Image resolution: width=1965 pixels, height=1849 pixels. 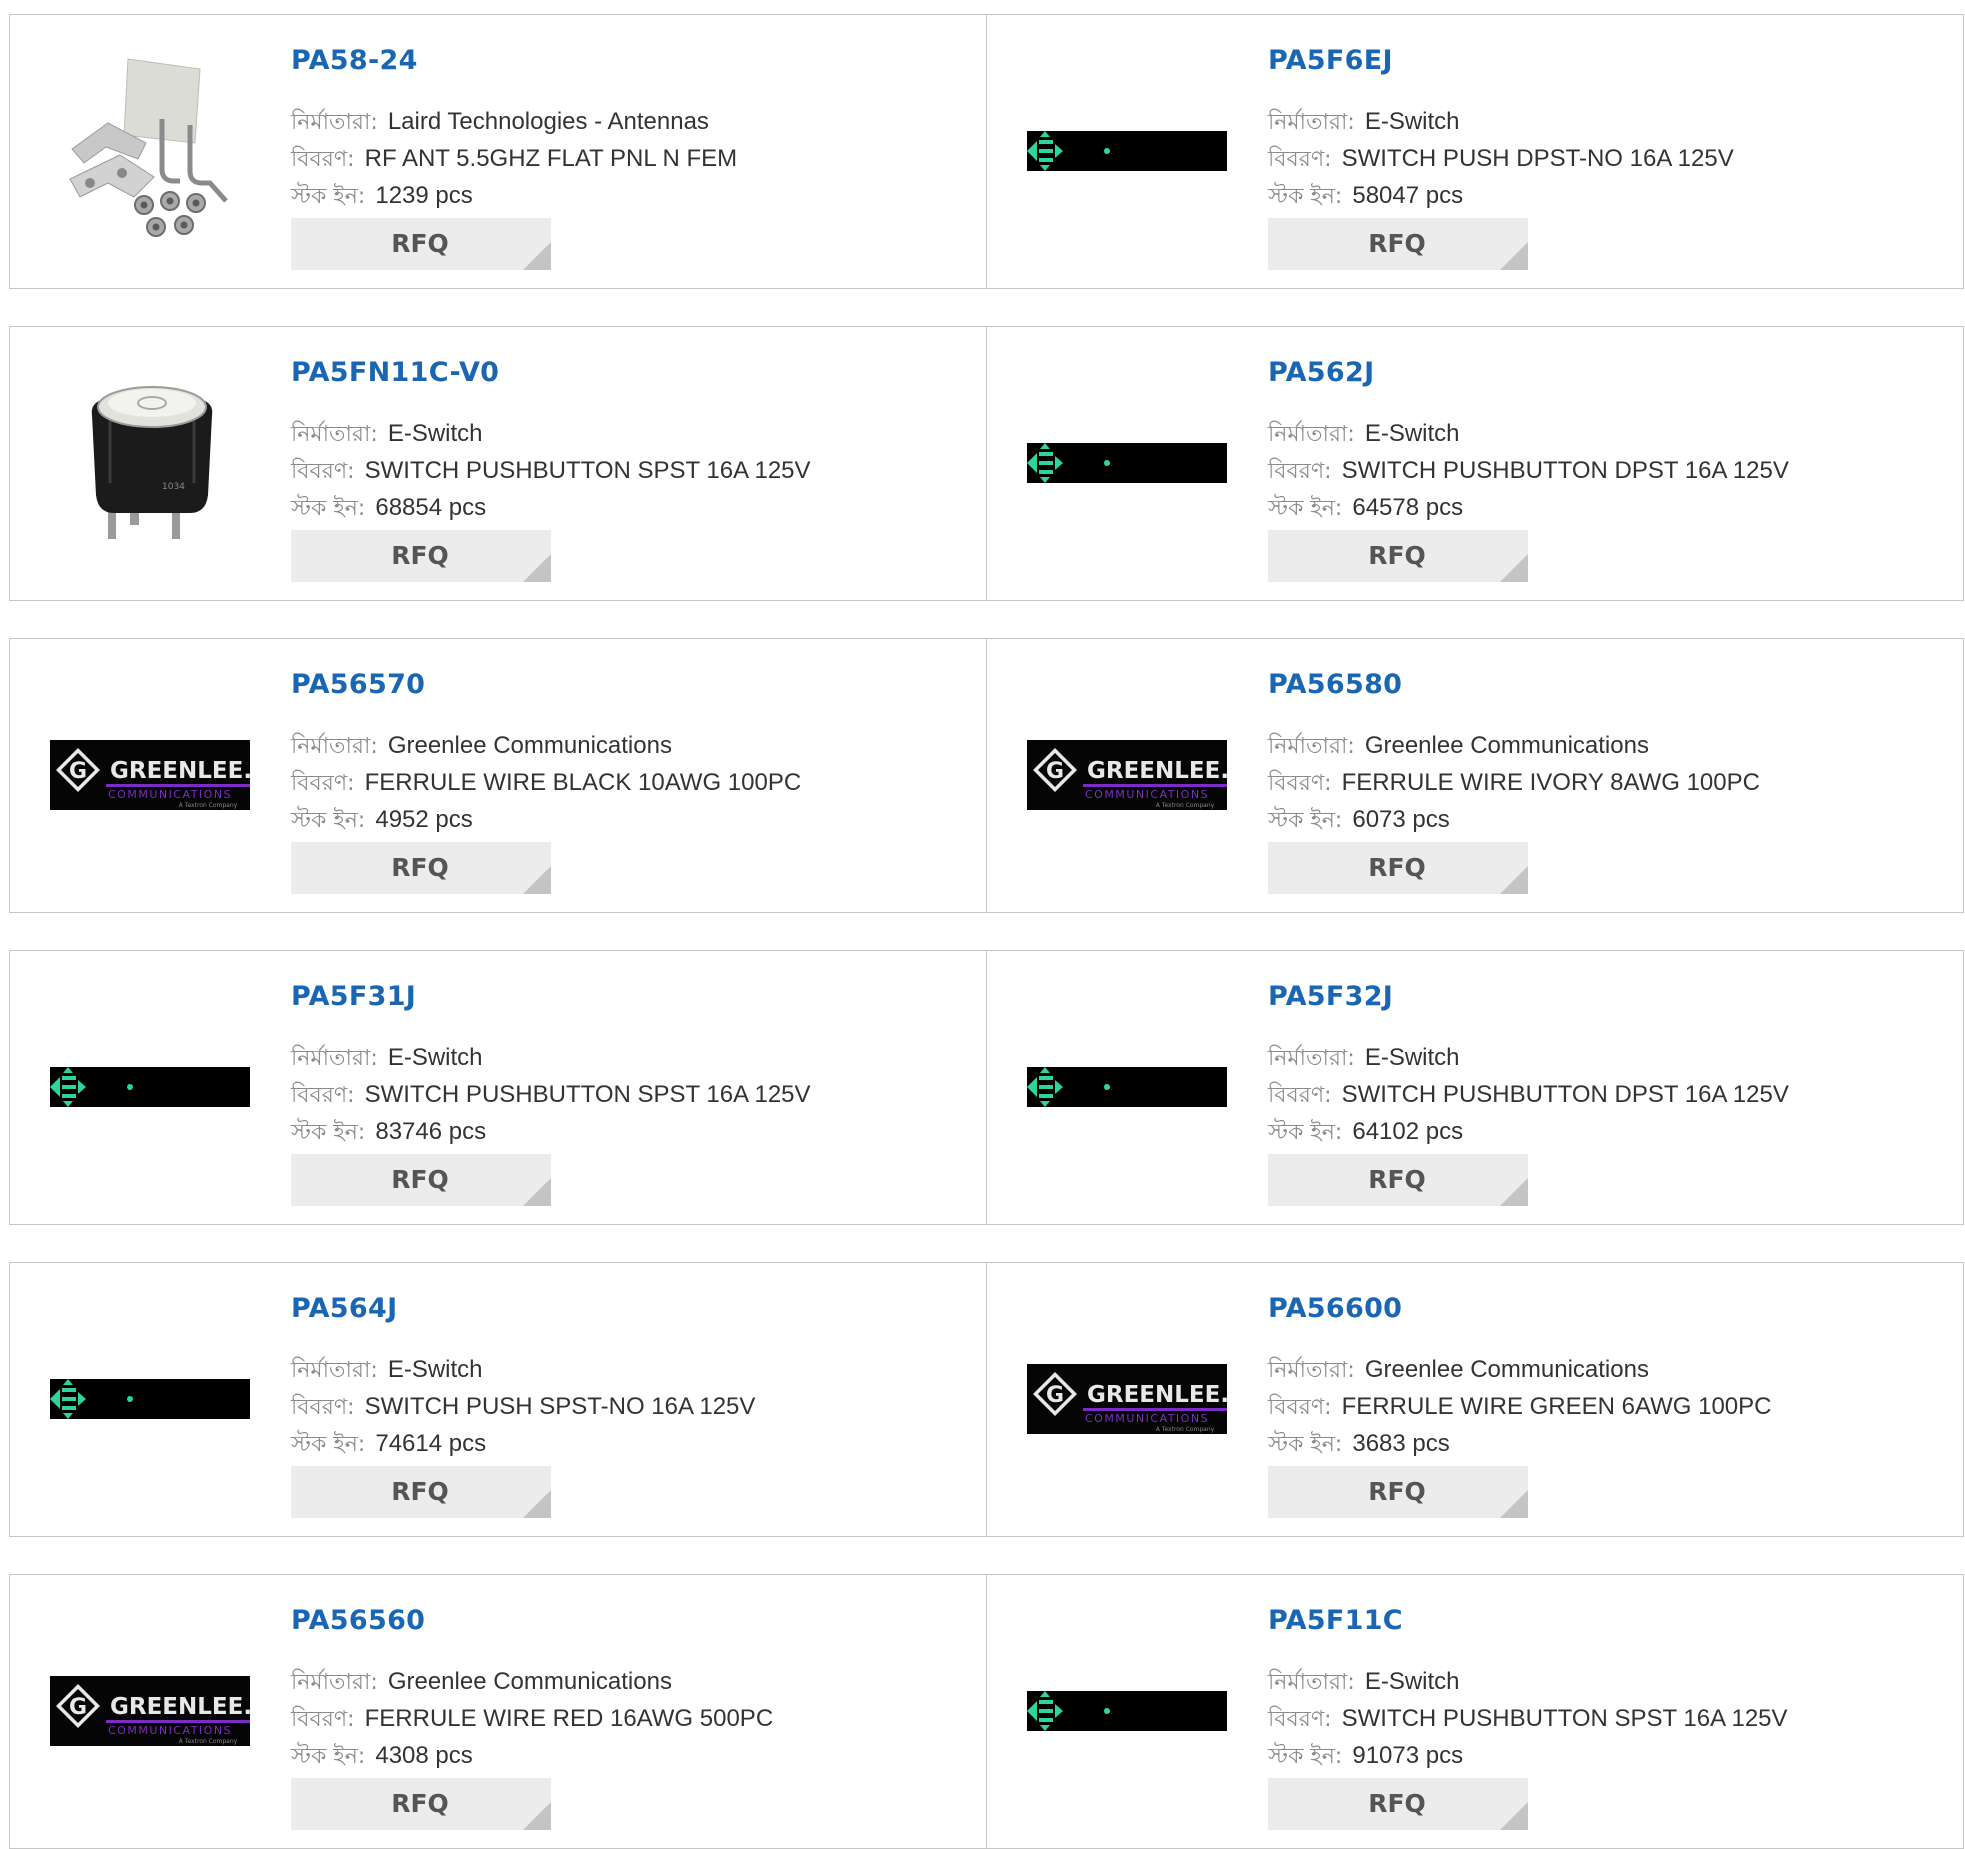 I want to click on part-number-link: PA56580, so click(x=1335, y=684).